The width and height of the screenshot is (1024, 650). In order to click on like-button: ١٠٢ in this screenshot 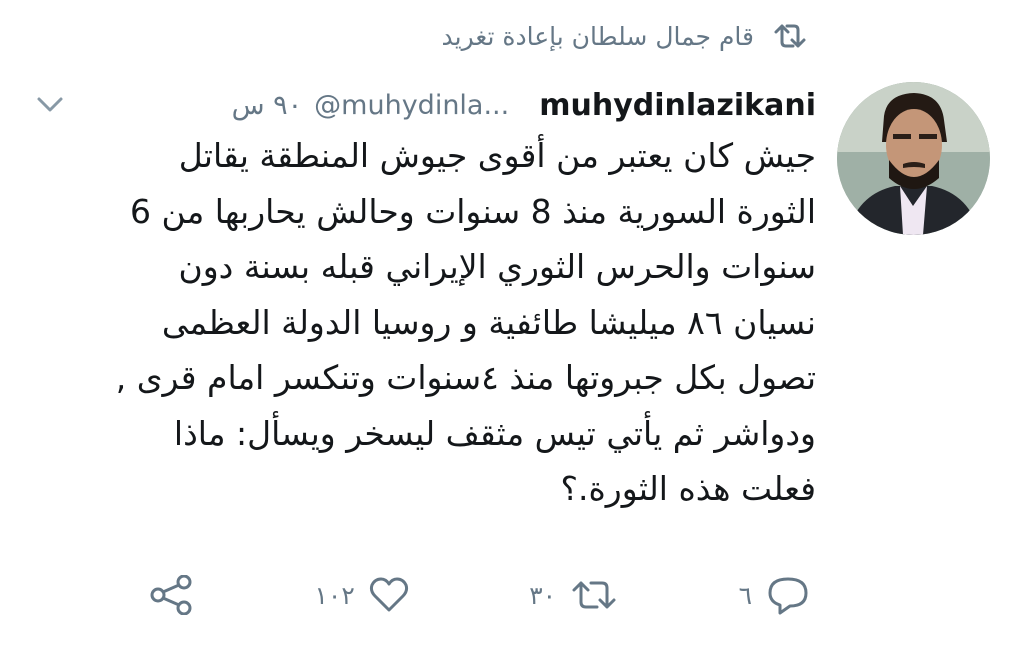, I will do `click(361, 595)`.